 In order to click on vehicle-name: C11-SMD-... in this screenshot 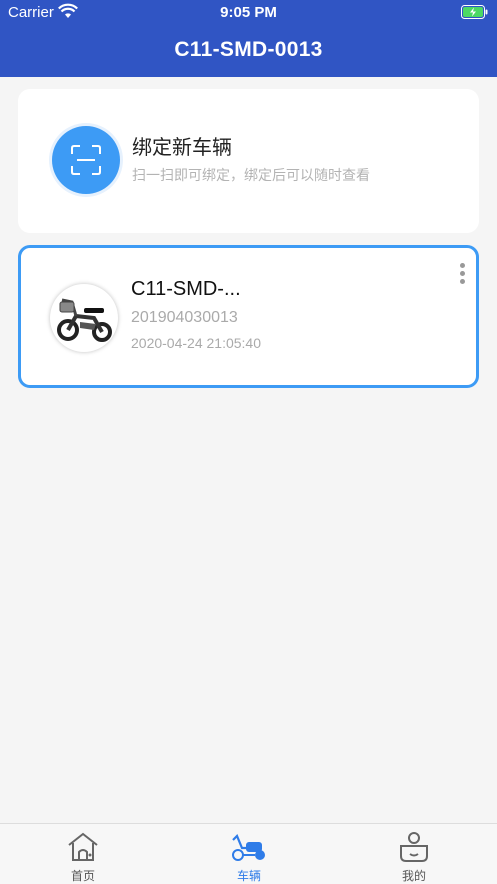, I will do `click(186, 289)`.